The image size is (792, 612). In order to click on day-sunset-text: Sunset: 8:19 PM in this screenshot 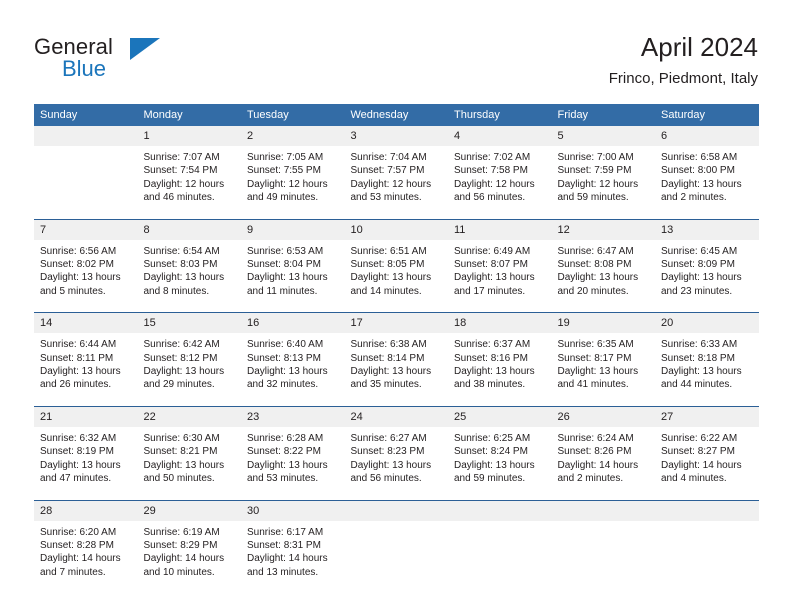, I will do `click(77, 452)`.